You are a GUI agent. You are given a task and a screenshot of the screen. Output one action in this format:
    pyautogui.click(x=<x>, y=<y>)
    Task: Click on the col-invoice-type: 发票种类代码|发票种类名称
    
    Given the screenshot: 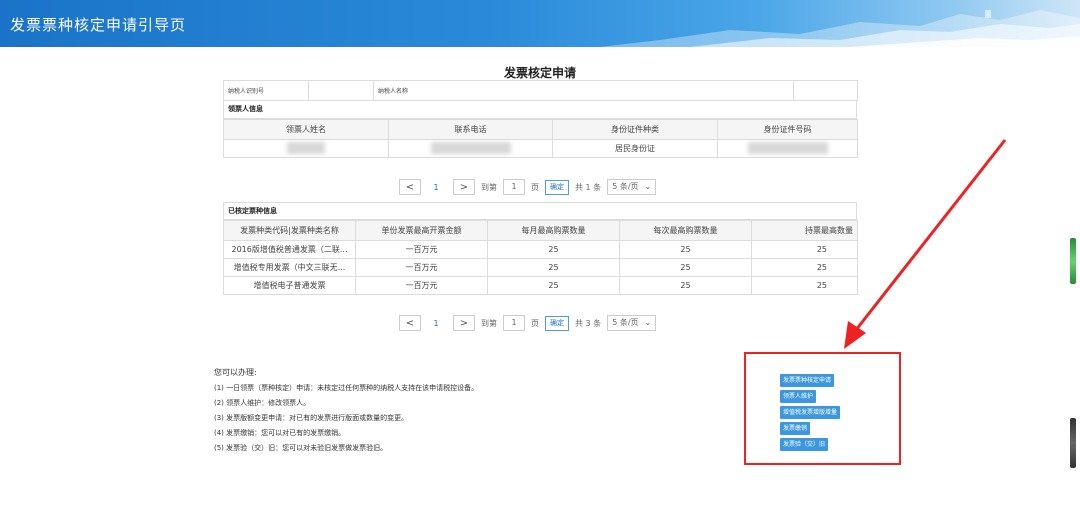 What is the action you would take?
    pyautogui.click(x=289, y=230)
    